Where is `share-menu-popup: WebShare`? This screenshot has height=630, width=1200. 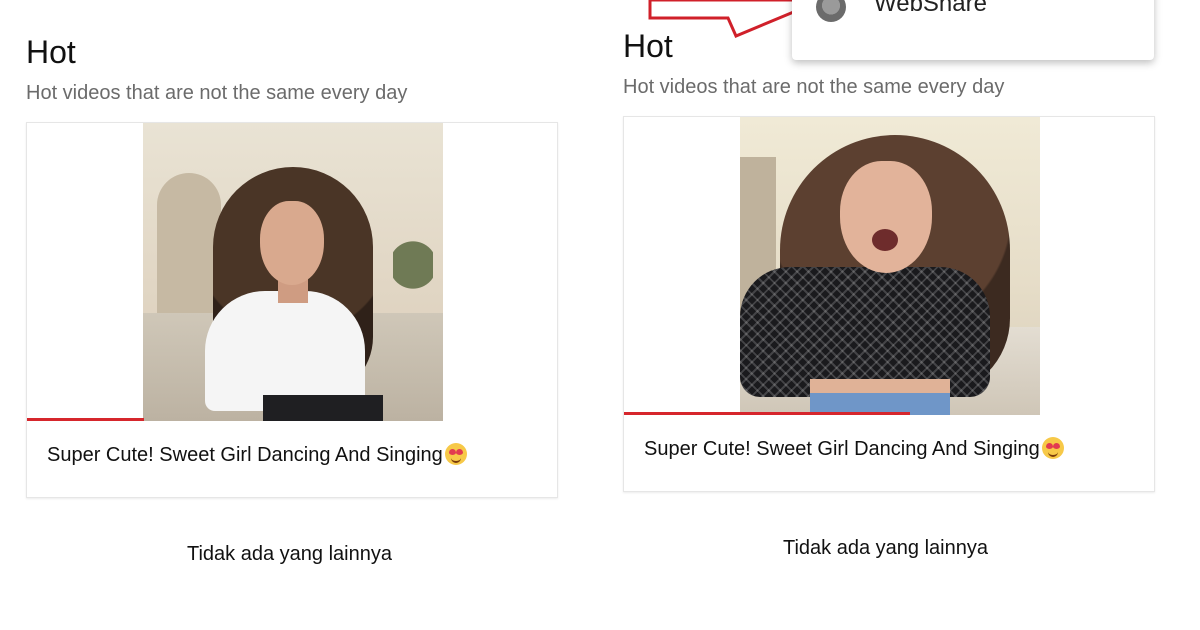 share-menu-popup: WebShare is located at coordinates (973, 30).